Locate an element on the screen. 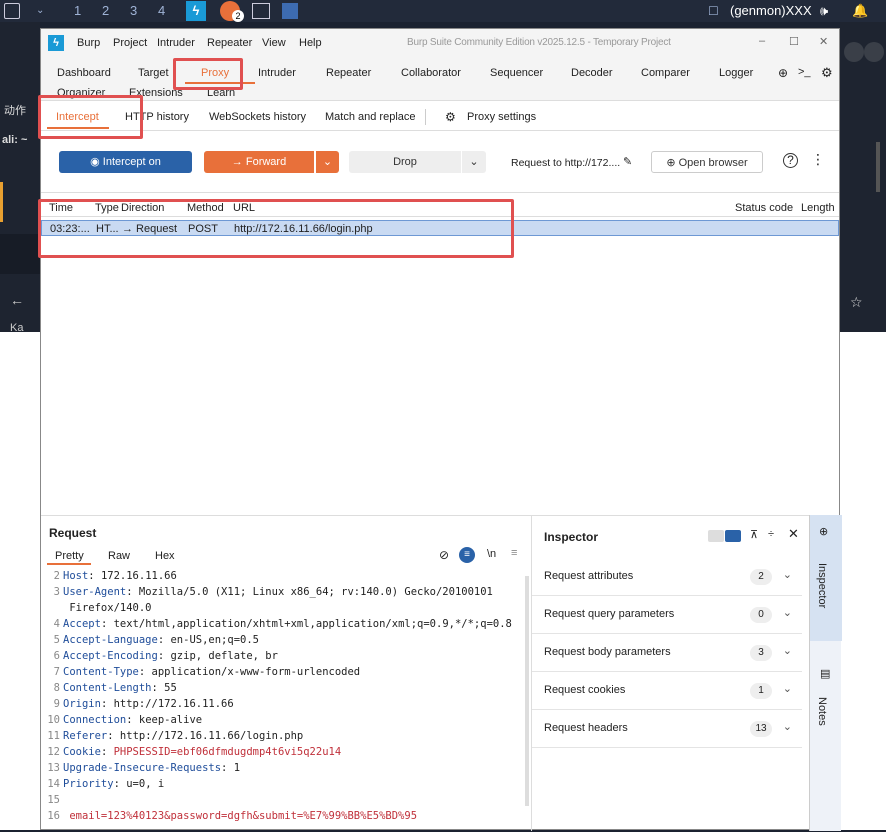 The image size is (886, 832). tab-logger: Logger is located at coordinates (736, 73).